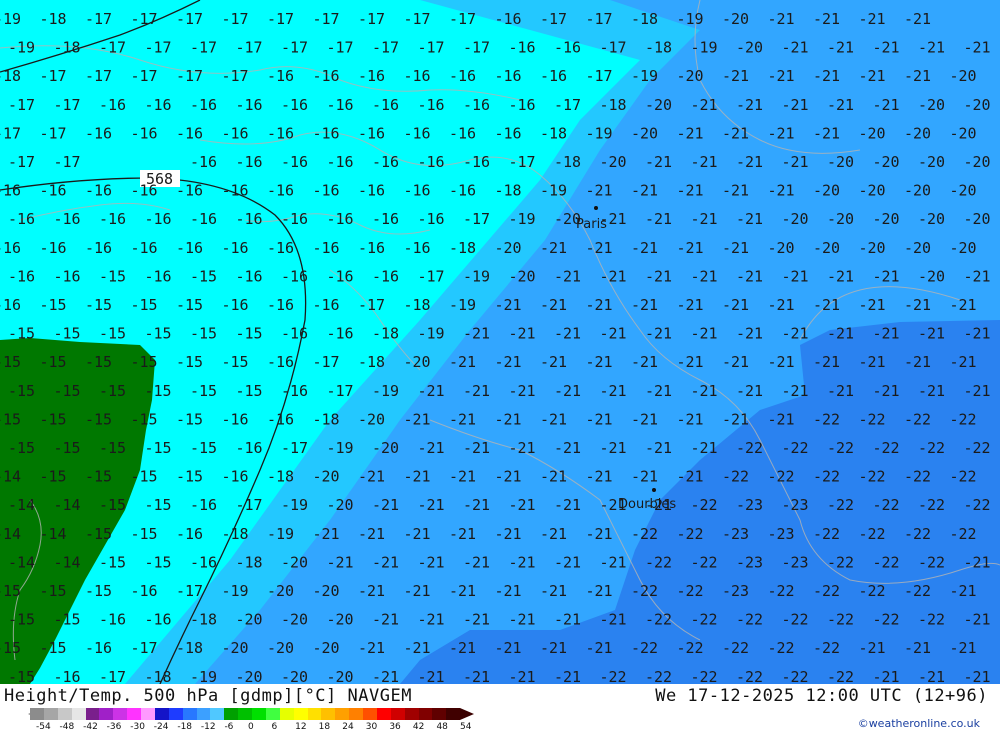 This screenshot has width=1000, height=733. Describe the element at coordinates (919, 723) in the screenshot. I see `credit-link: ©weatheronline.co.uk` at that location.